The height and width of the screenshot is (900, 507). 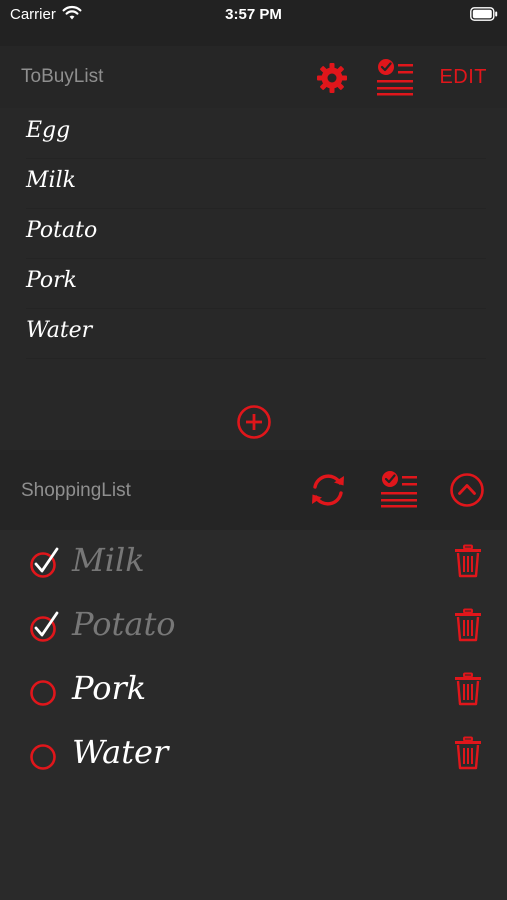 What do you see at coordinates (253, 490) in the screenshot?
I see `shopping-header: ShoppingList` at bounding box center [253, 490].